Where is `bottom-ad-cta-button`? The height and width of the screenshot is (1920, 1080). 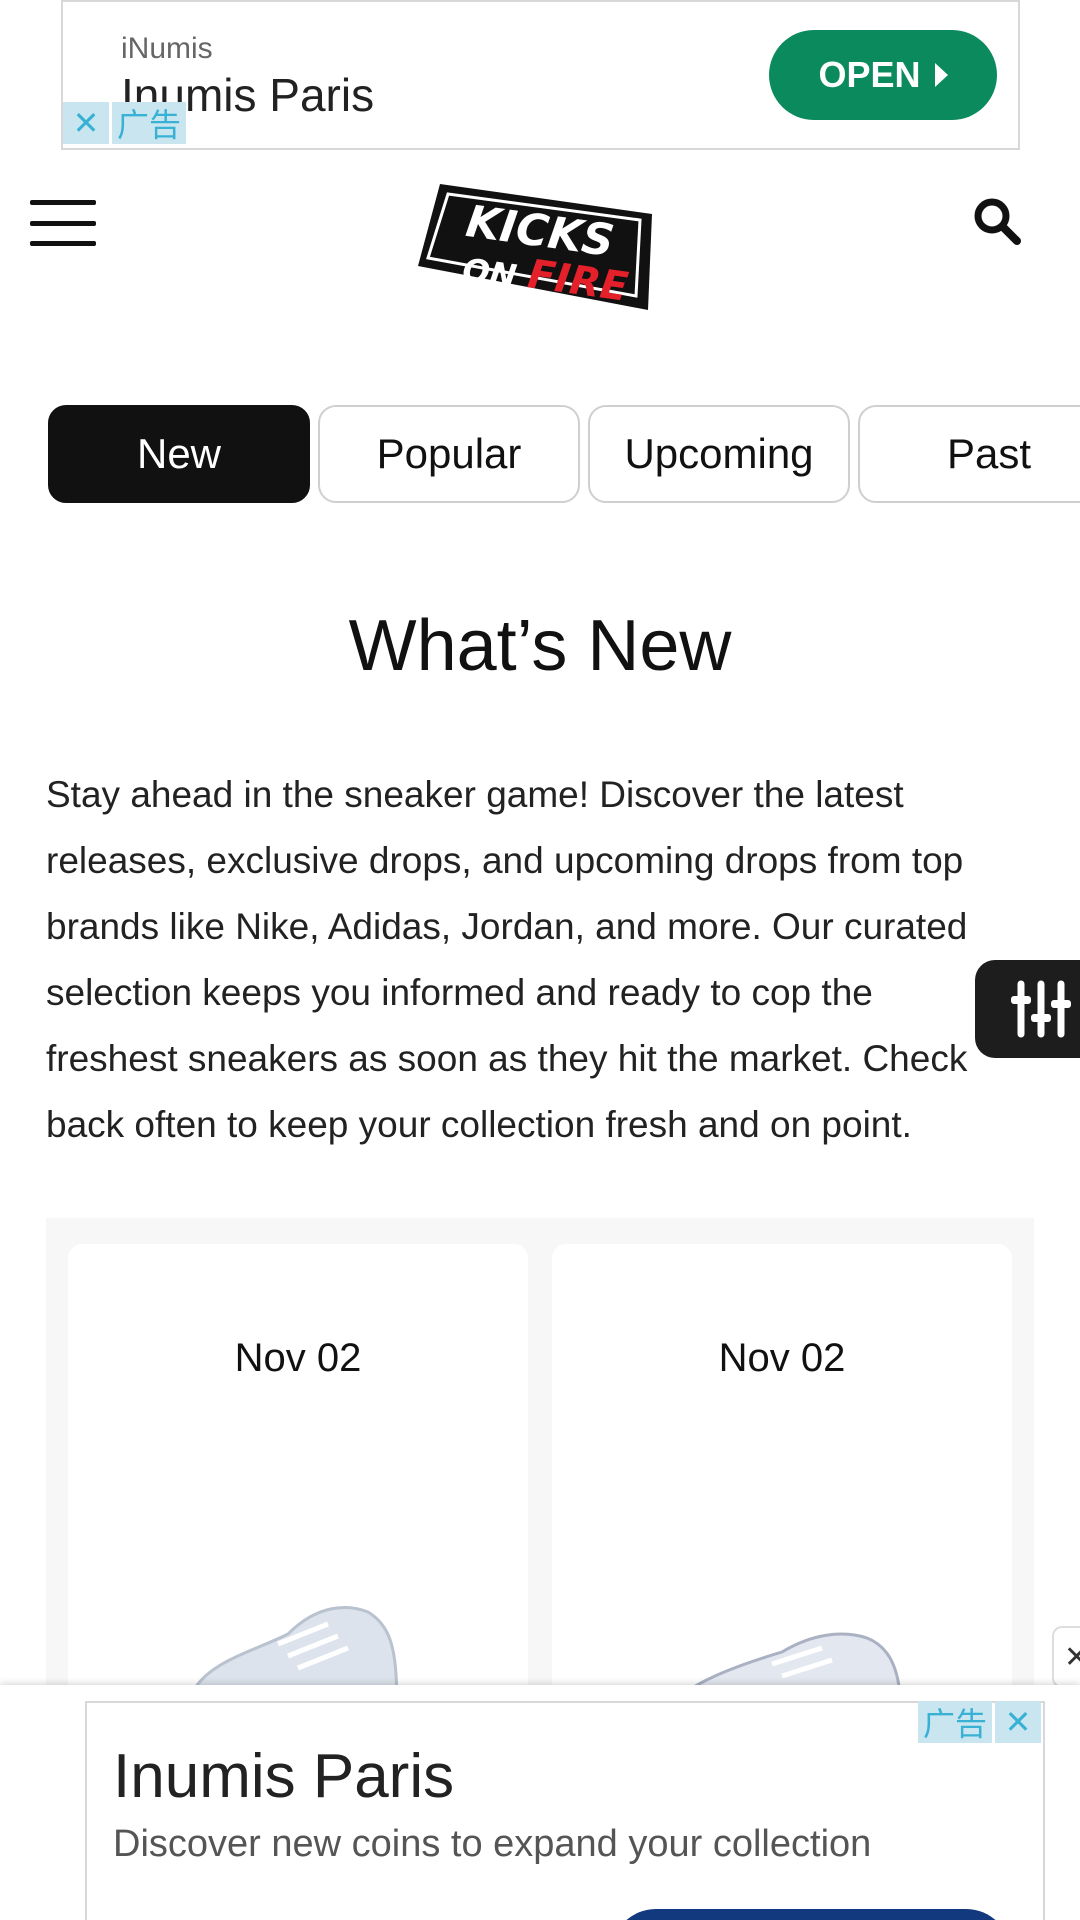 bottom-ad-cta-button is located at coordinates (811, 1914).